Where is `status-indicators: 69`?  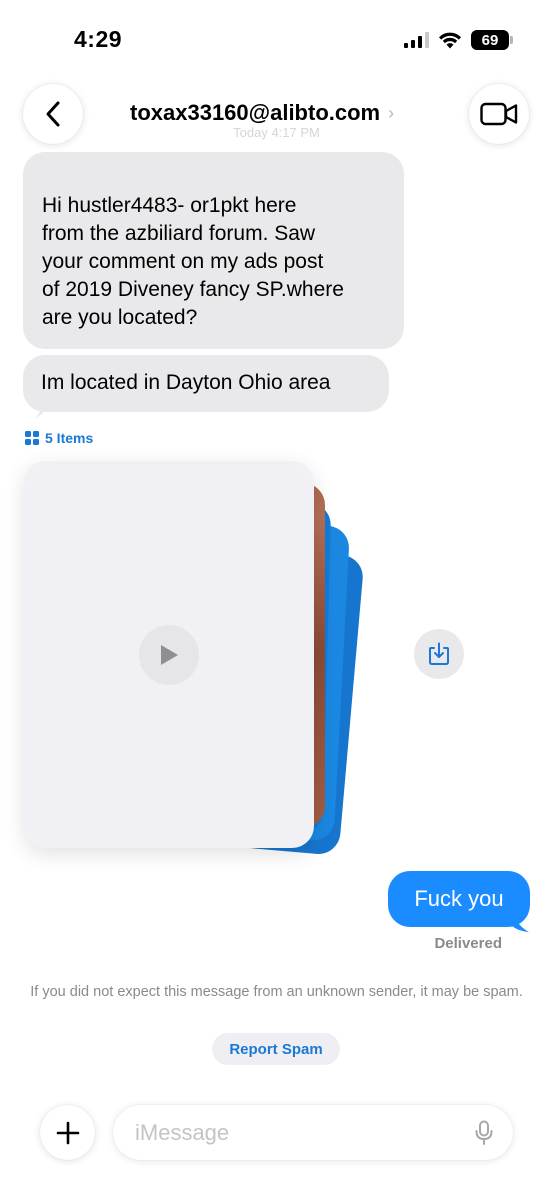
status-indicators: 69 is located at coordinates (458, 40).